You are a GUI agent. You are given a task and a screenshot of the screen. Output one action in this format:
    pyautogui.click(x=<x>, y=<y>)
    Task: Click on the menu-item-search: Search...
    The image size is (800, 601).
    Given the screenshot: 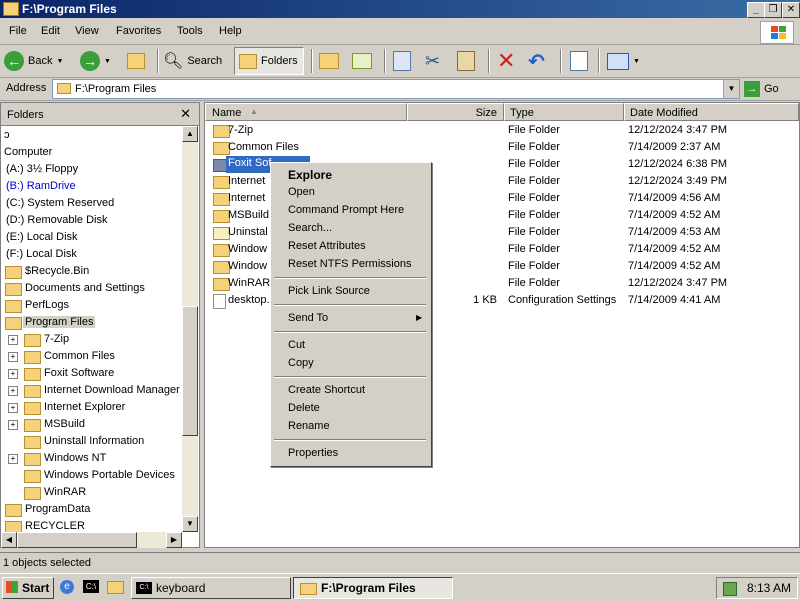 What is the action you would take?
    pyautogui.click(x=350, y=228)
    